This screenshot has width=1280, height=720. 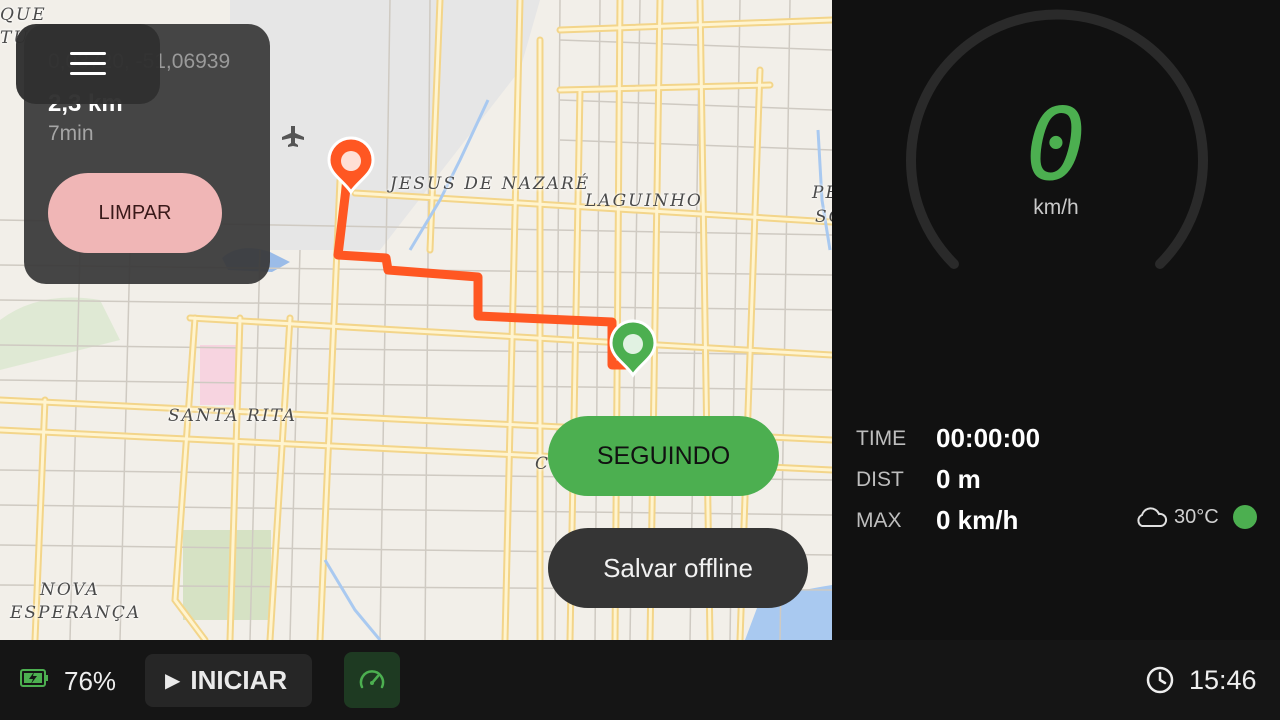 I want to click on play-icon: ▶, so click(x=173, y=681).